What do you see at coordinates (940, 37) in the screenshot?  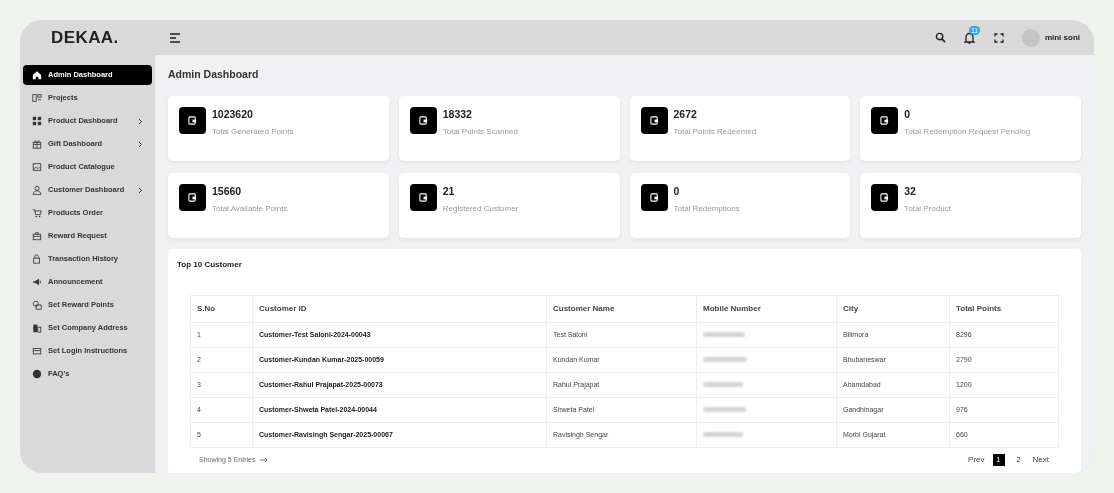 I see `search-icon` at bounding box center [940, 37].